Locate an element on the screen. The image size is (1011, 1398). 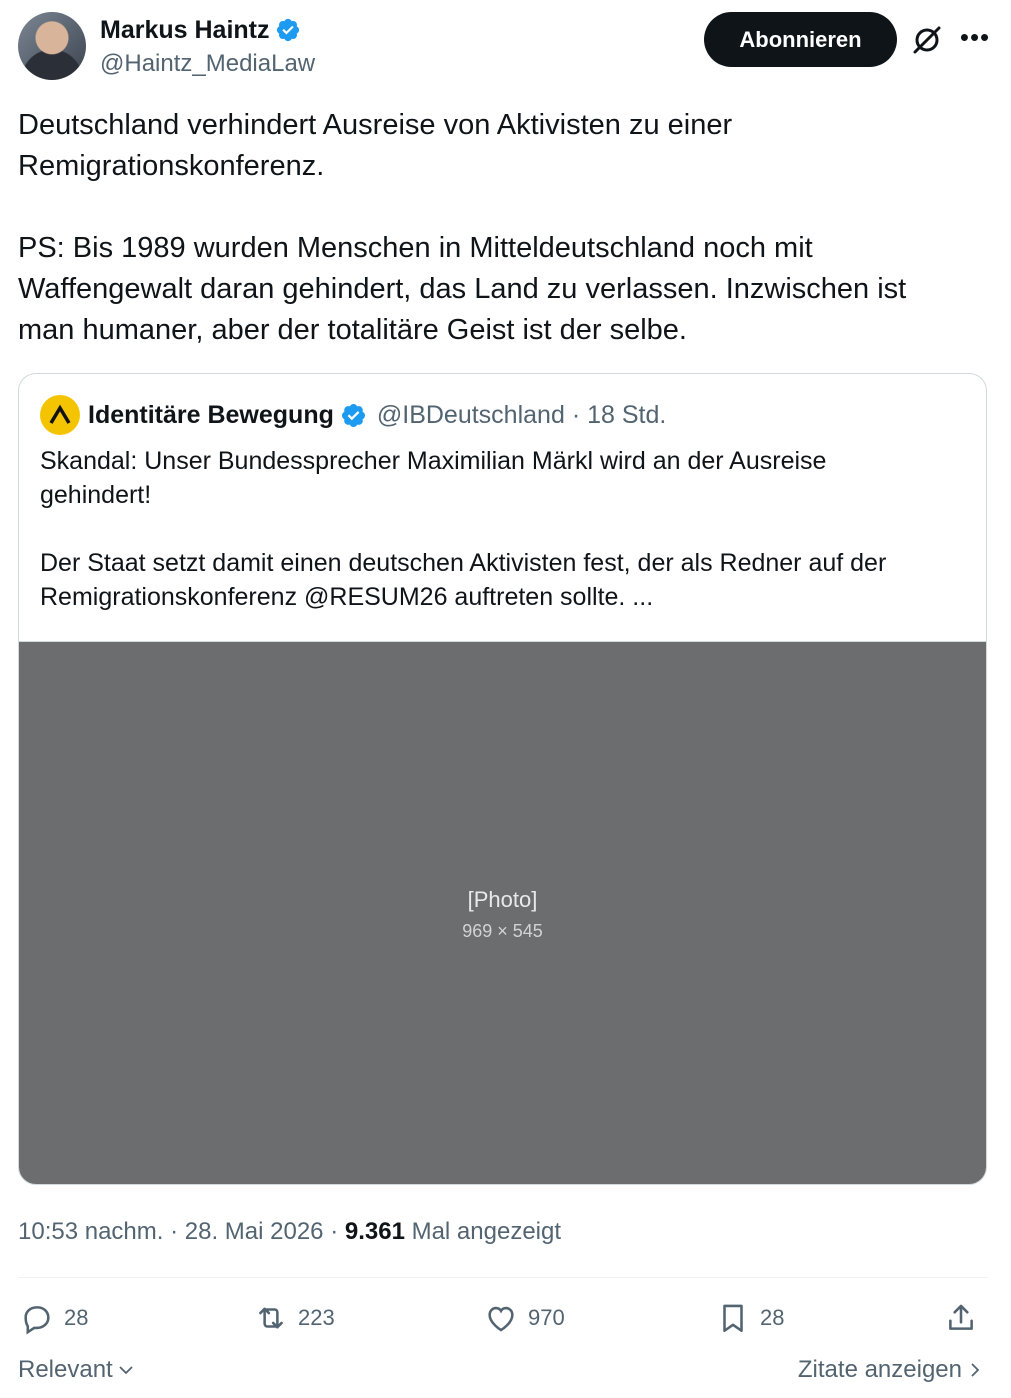
bookmark-icon is located at coordinates (733, 1318).